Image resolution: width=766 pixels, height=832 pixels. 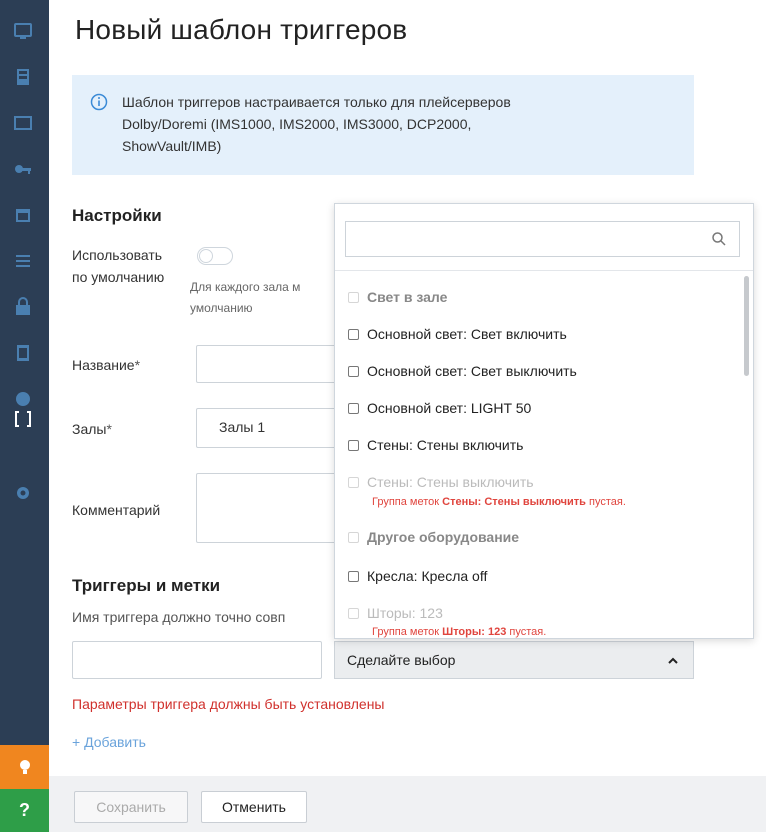 I want to click on page-title: Новый шаблон триггеров, so click(x=241, y=29).